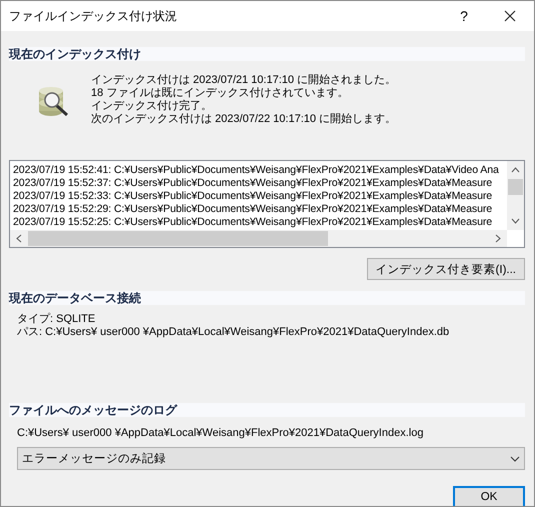 This screenshot has width=535, height=507. What do you see at coordinates (253, 196) in the screenshot?
I see `log-entry: 2023/07/19 15:52:33: C:¥Users¥Public¥Documents¥Weisang¥FlexPro¥2021¥Examples¥Data¥Measure` at bounding box center [253, 196].